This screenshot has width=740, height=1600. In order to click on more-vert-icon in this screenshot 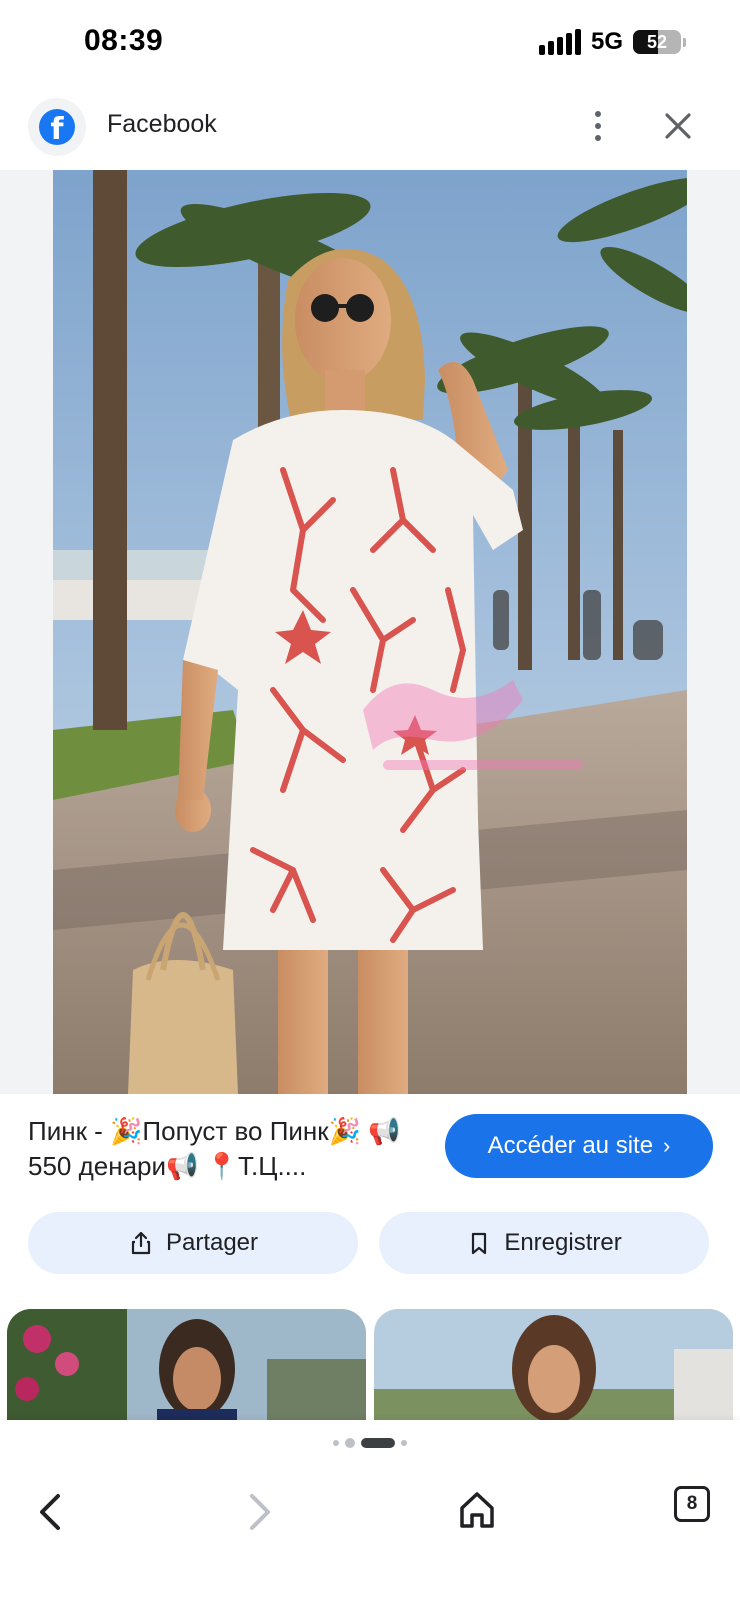, I will do `click(598, 126)`.